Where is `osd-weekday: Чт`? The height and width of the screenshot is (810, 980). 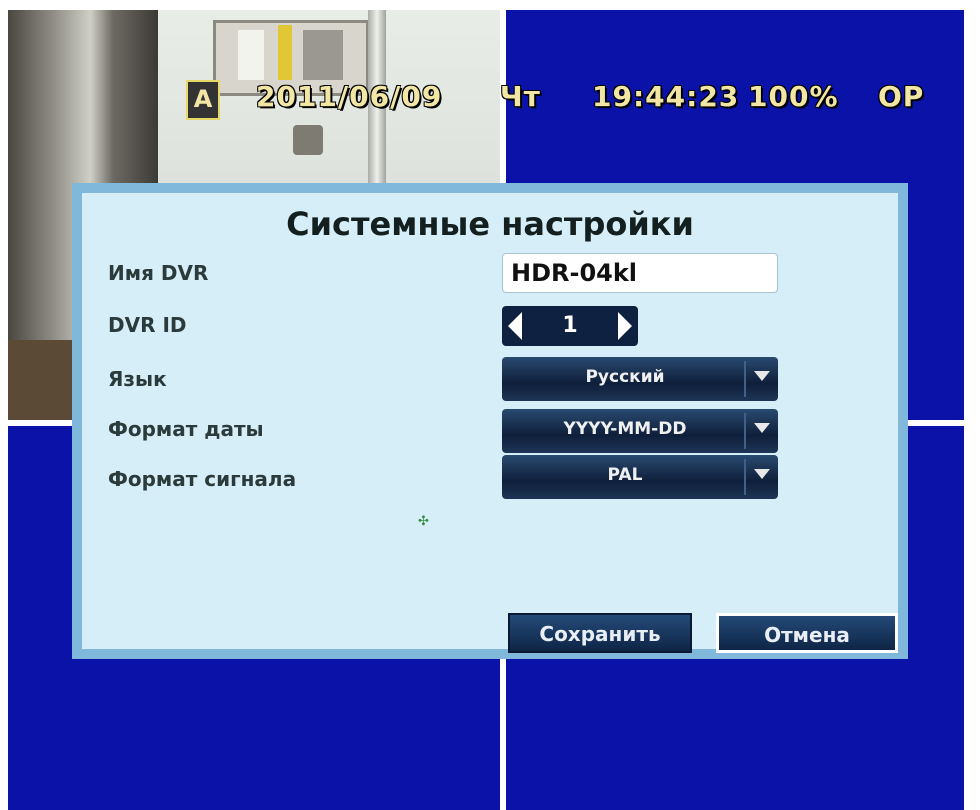
osd-weekday: Чт is located at coordinates (520, 96).